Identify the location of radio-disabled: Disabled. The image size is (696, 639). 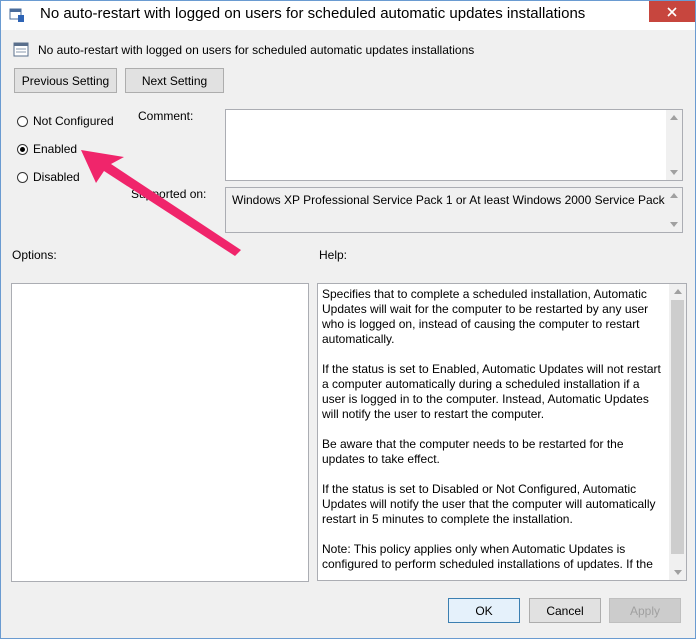
(48, 177).